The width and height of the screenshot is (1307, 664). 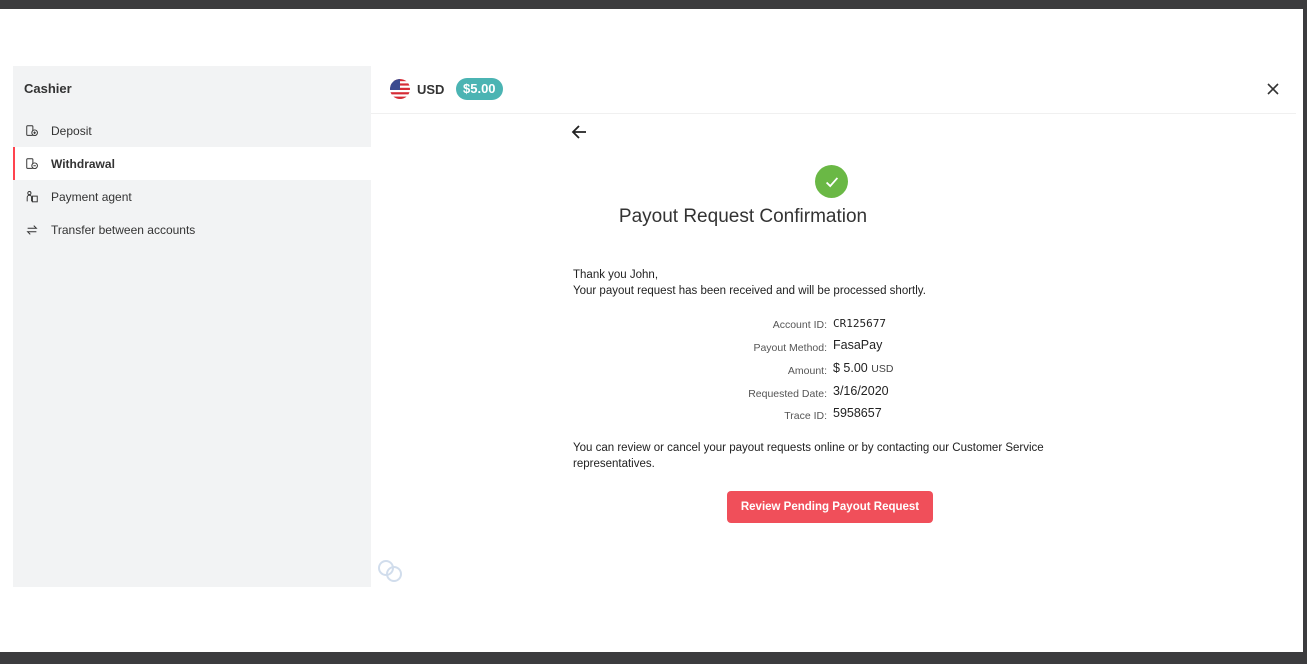 I want to click on payment-agent-icon, so click(x=32, y=197).